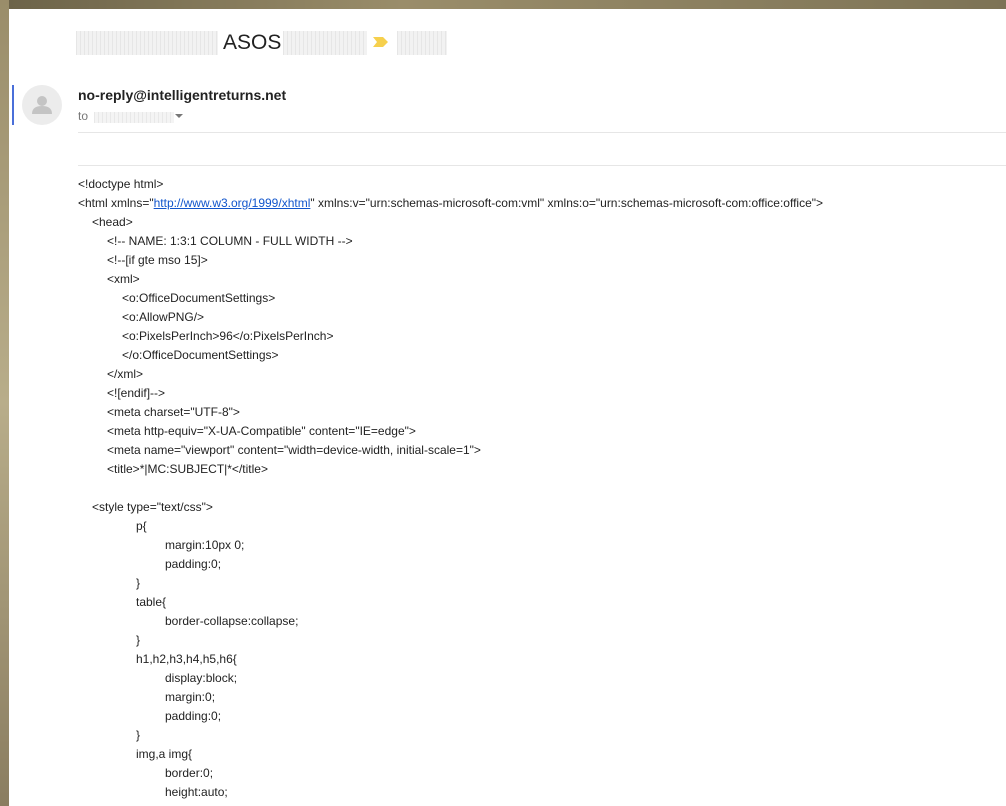 The width and height of the screenshot is (1006, 806). What do you see at coordinates (123, 279) in the screenshot?
I see `body-line: <xml>` at bounding box center [123, 279].